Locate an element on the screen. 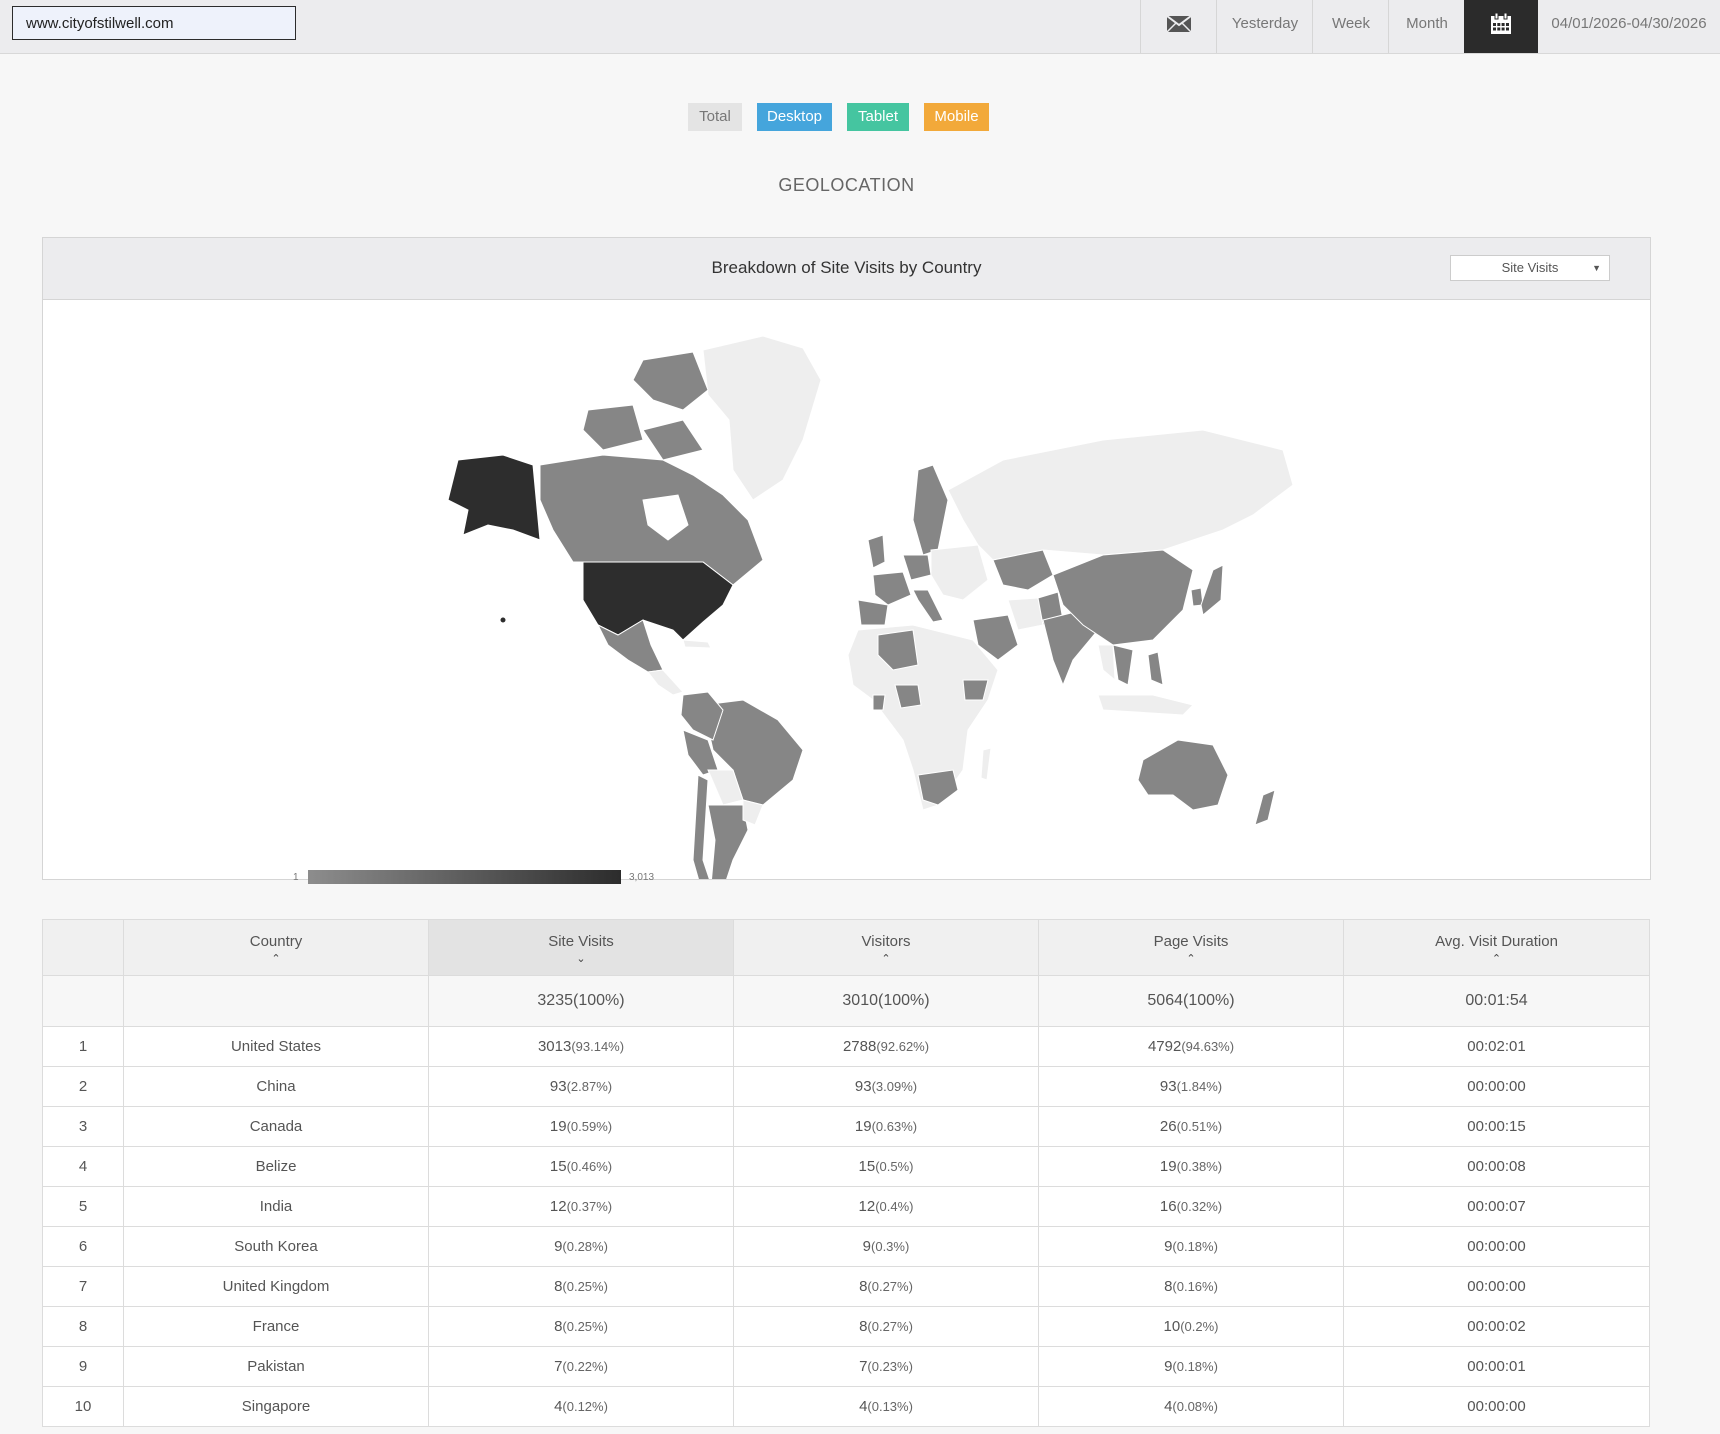 The height and width of the screenshot is (1434, 1720). column-header-site-visits: Site Visits ⌄ is located at coordinates (581, 947).